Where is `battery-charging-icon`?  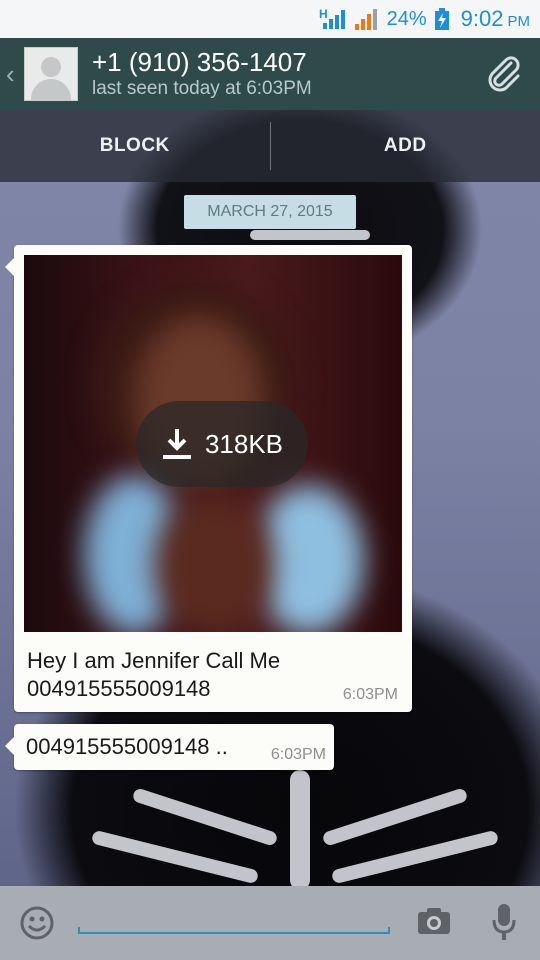
battery-charging-icon is located at coordinates (441, 19).